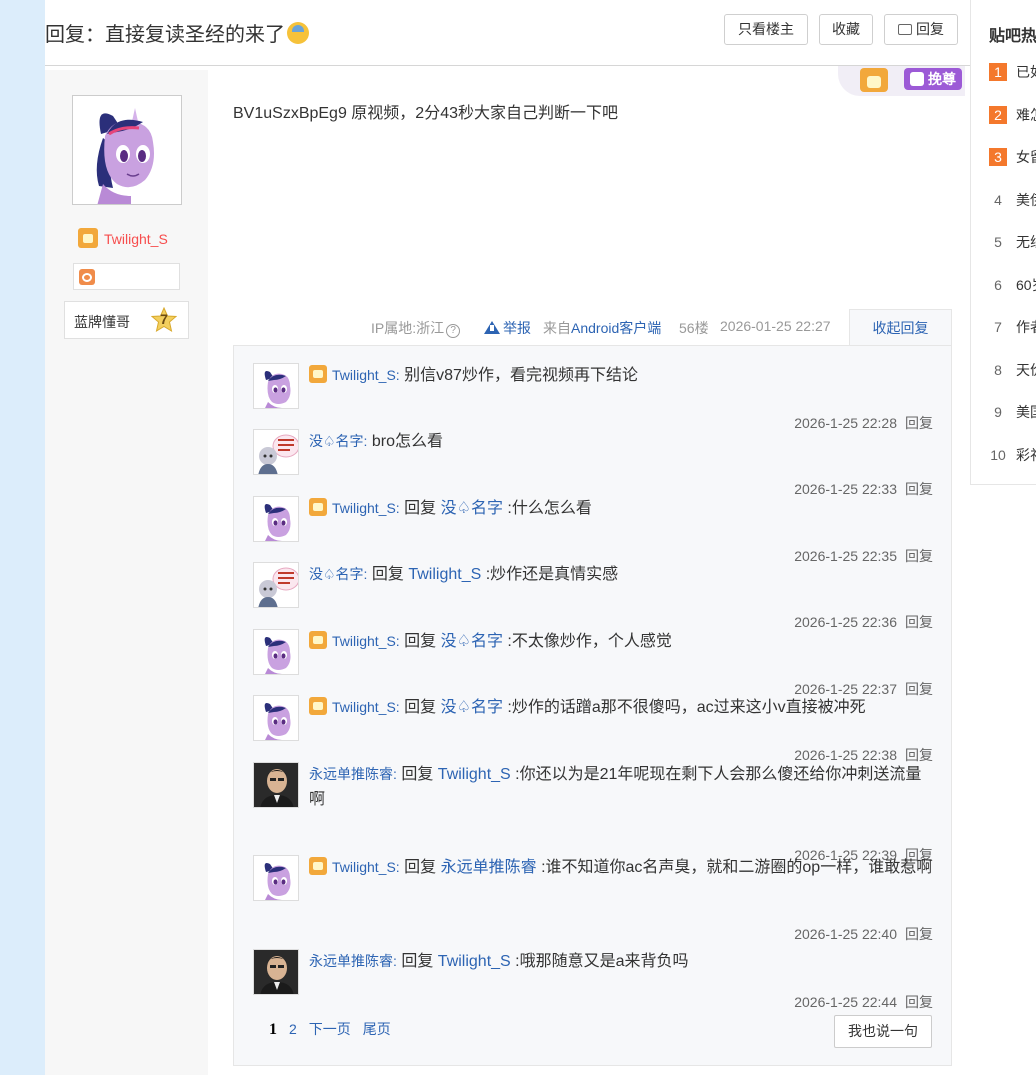 The image size is (1036, 1075). What do you see at coordinates (491, 867) in the screenshot?
I see `reply-target-username: 永远单推陈睿` at bounding box center [491, 867].